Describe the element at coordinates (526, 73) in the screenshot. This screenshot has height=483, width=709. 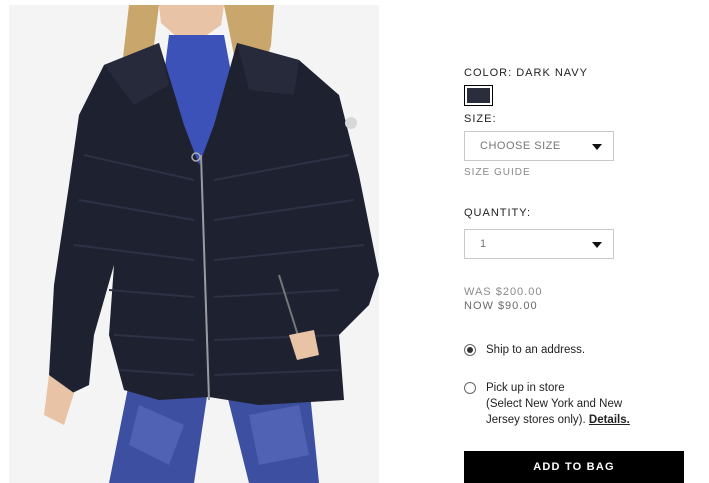
I see `color-label: COLOR: DARK NAVY` at that location.